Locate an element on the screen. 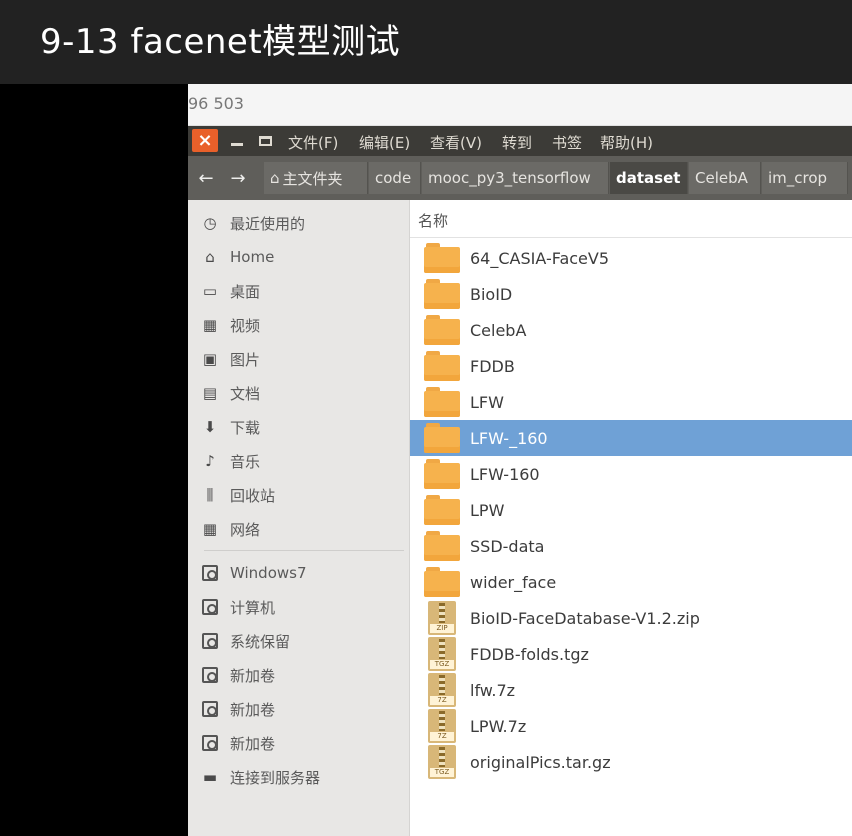  file-row: BioID is located at coordinates (631, 294).